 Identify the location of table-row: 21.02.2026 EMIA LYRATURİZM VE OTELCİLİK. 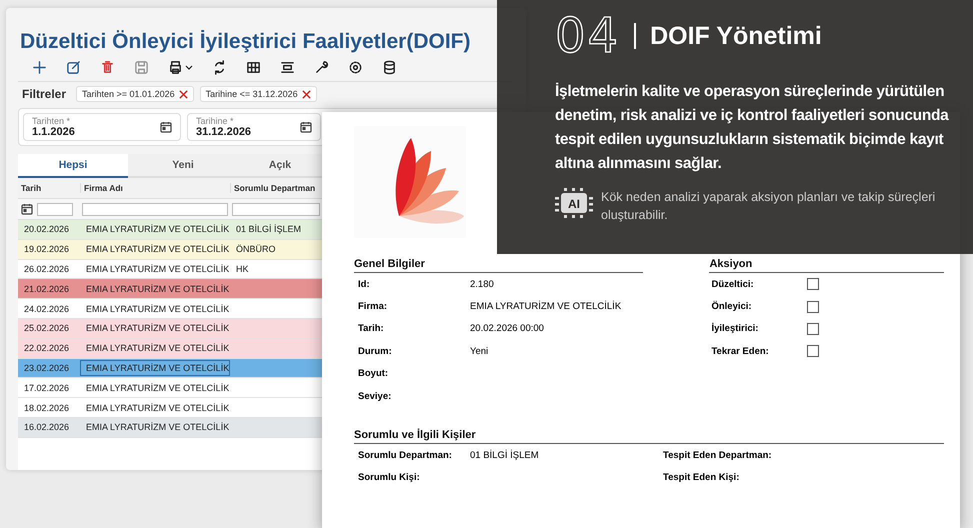
(170, 289).